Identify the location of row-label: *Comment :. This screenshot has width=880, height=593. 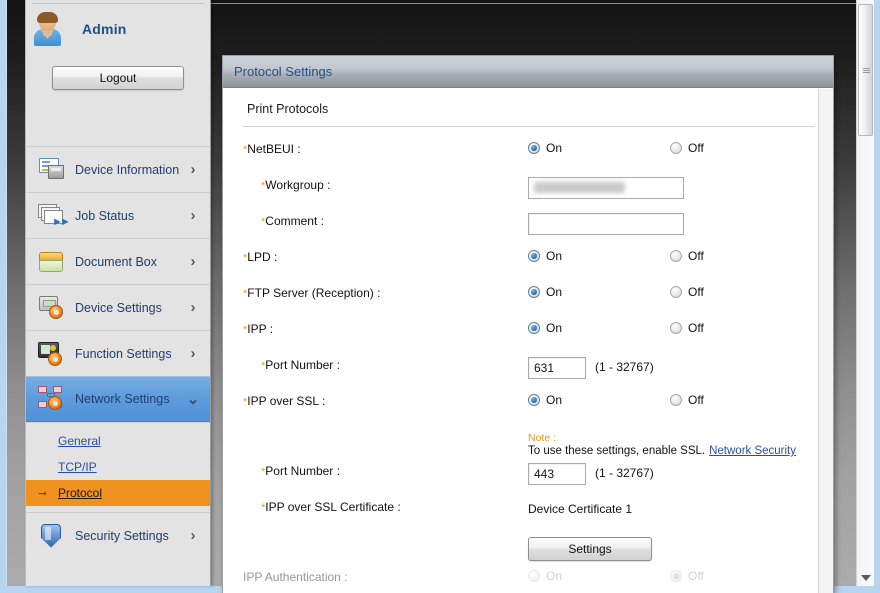
(292, 221).